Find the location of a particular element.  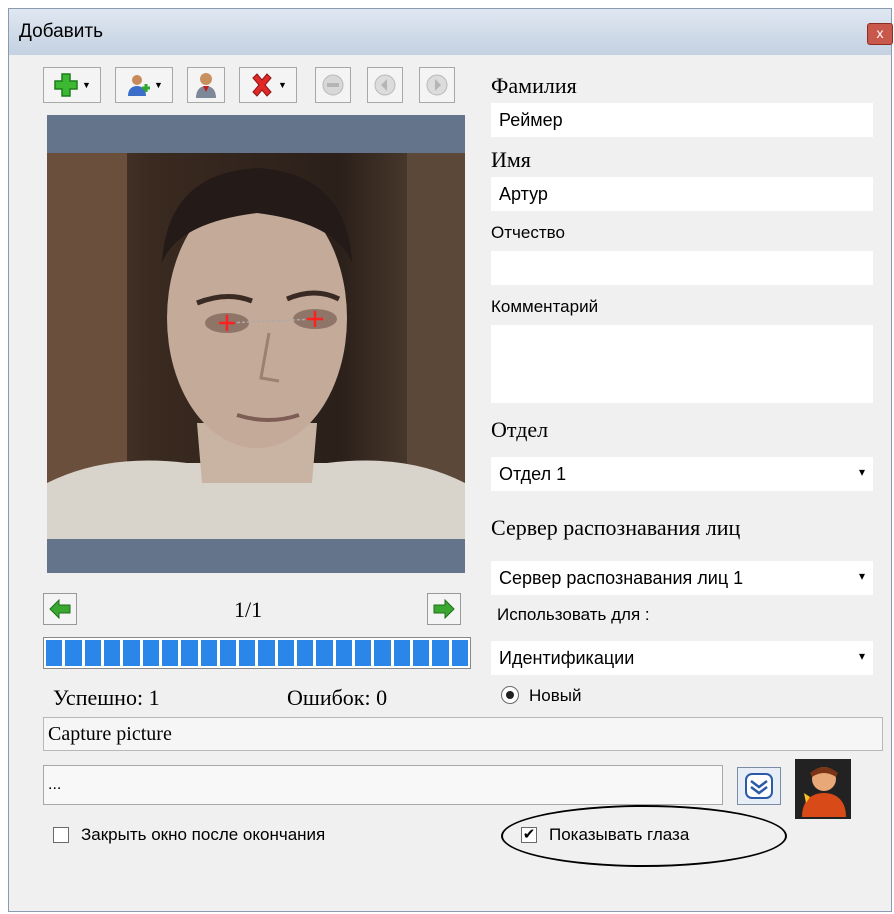

department-value: Отдел 1 is located at coordinates (533, 473).